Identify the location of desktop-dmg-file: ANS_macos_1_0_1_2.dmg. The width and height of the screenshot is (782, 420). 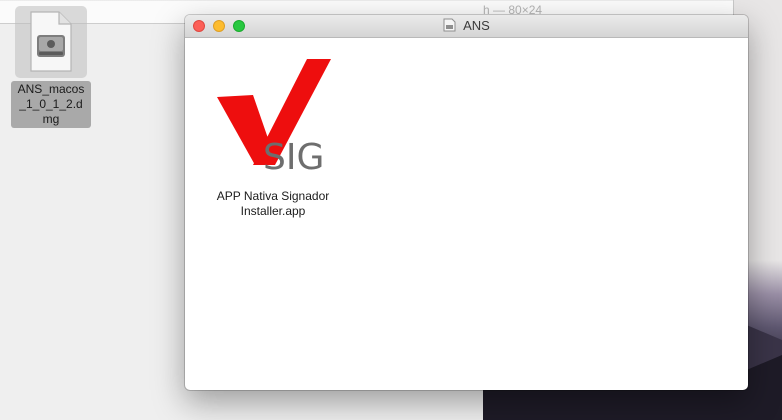
(51, 67).